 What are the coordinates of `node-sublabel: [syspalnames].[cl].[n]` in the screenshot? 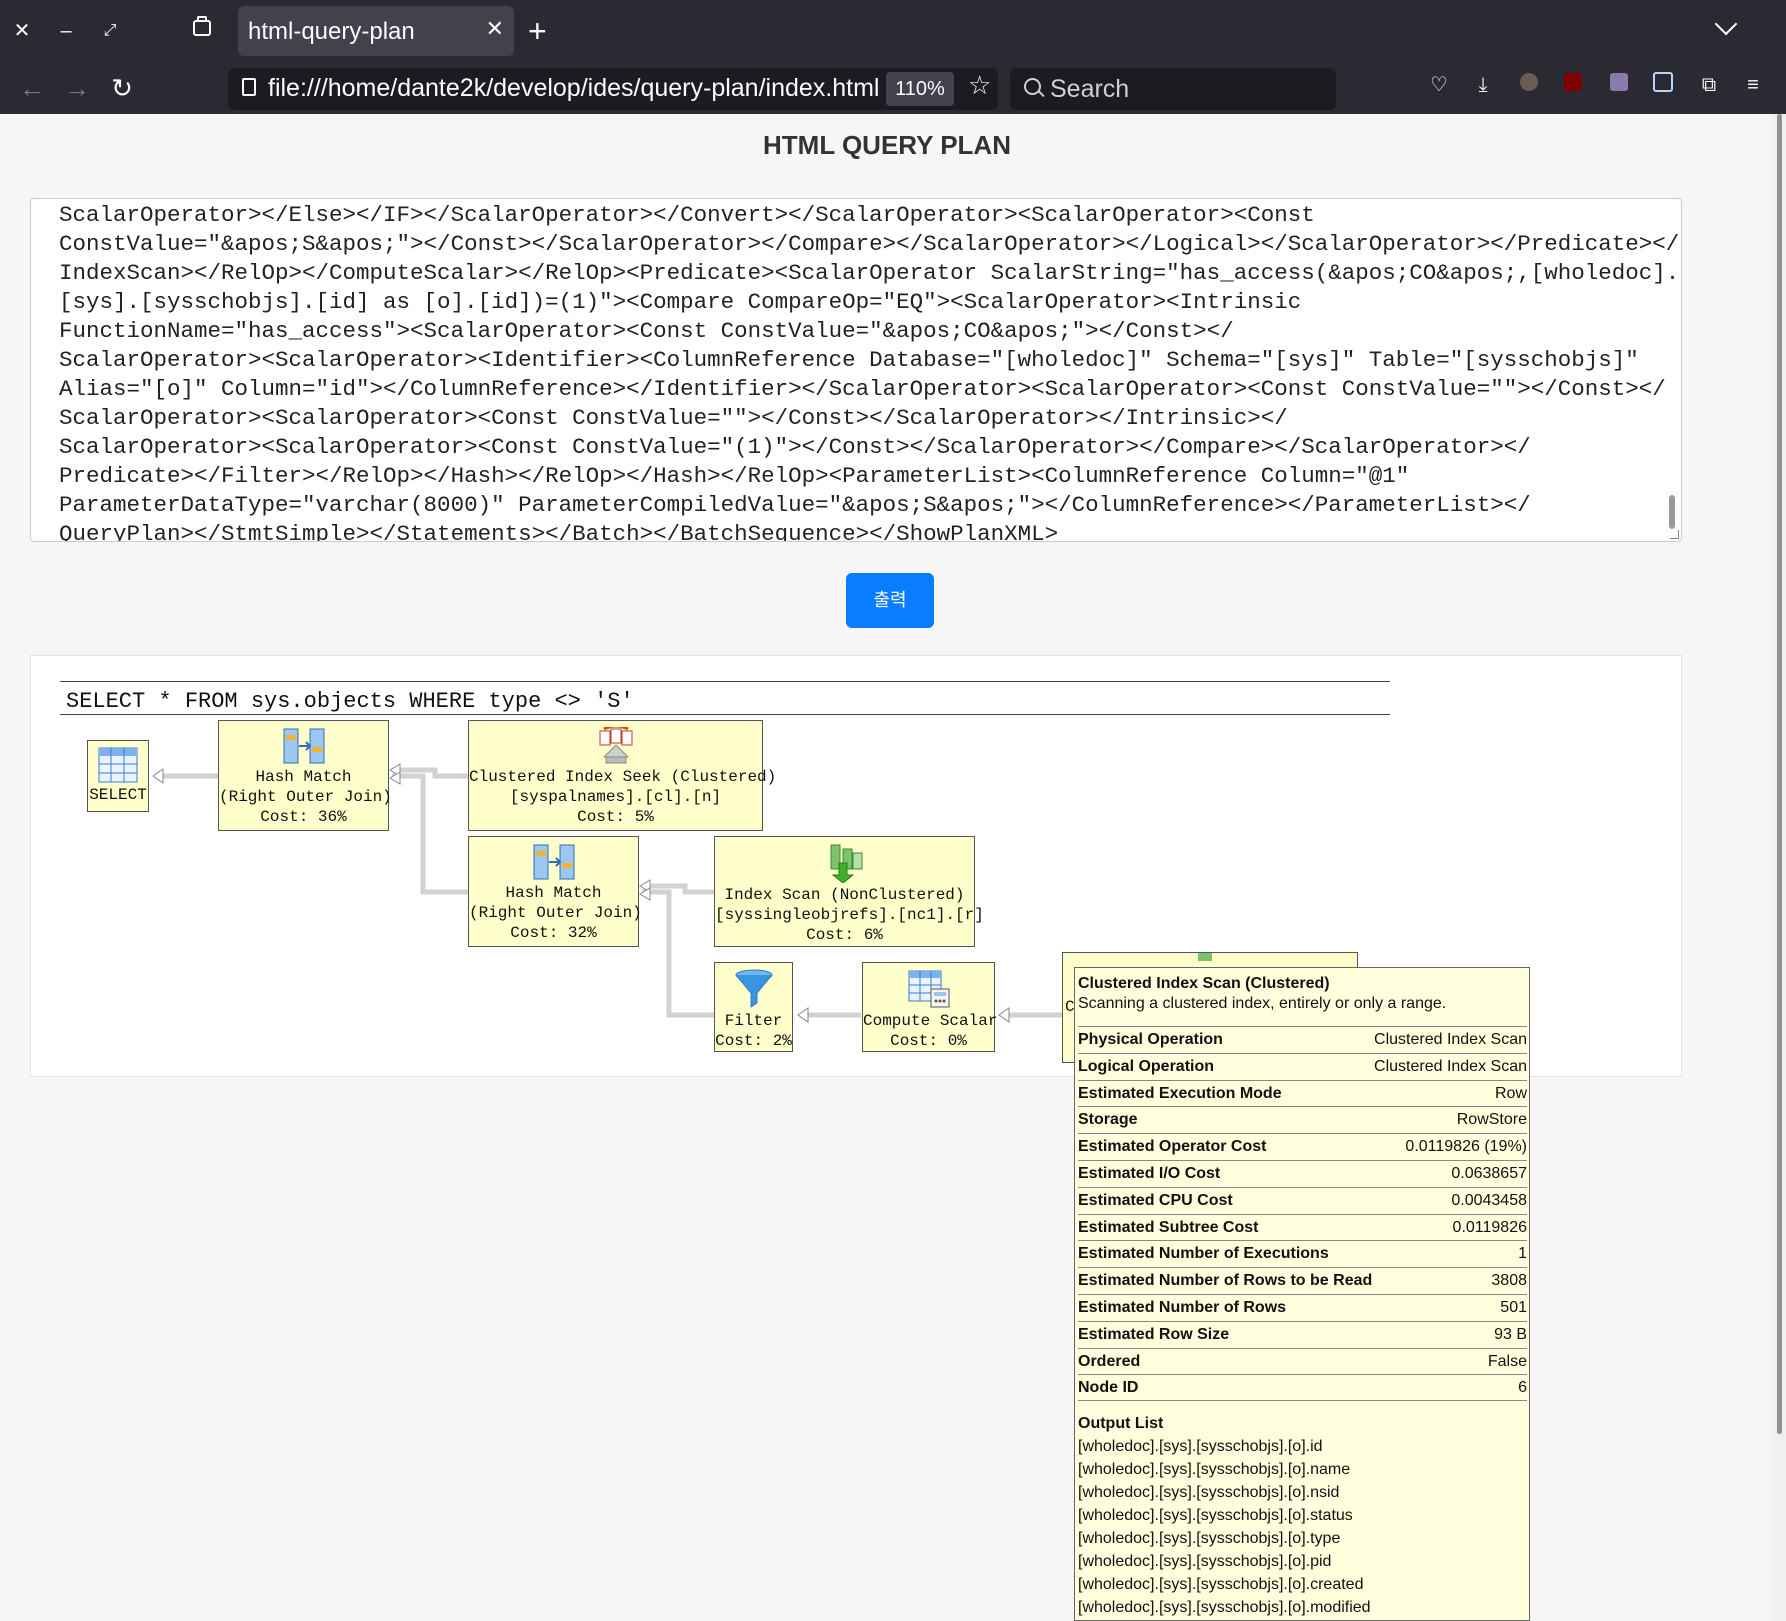 It's located at (615, 797).